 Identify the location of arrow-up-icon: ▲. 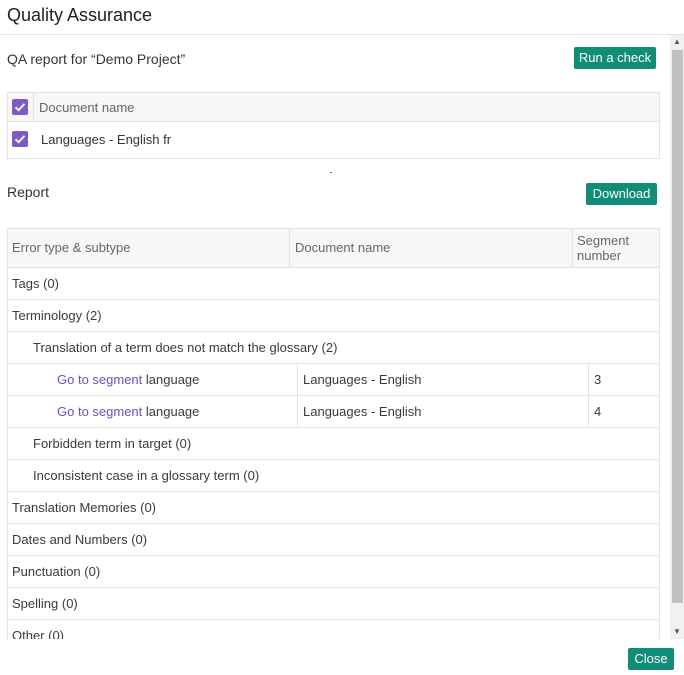
(677, 42).